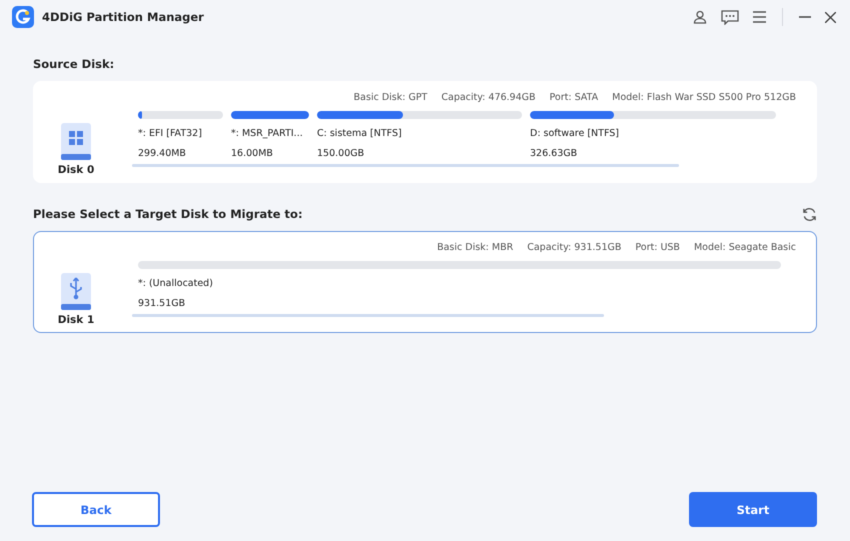 The image size is (850, 541). Describe the element at coordinates (23, 17) in the screenshot. I see `app-logo-icon` at that location.